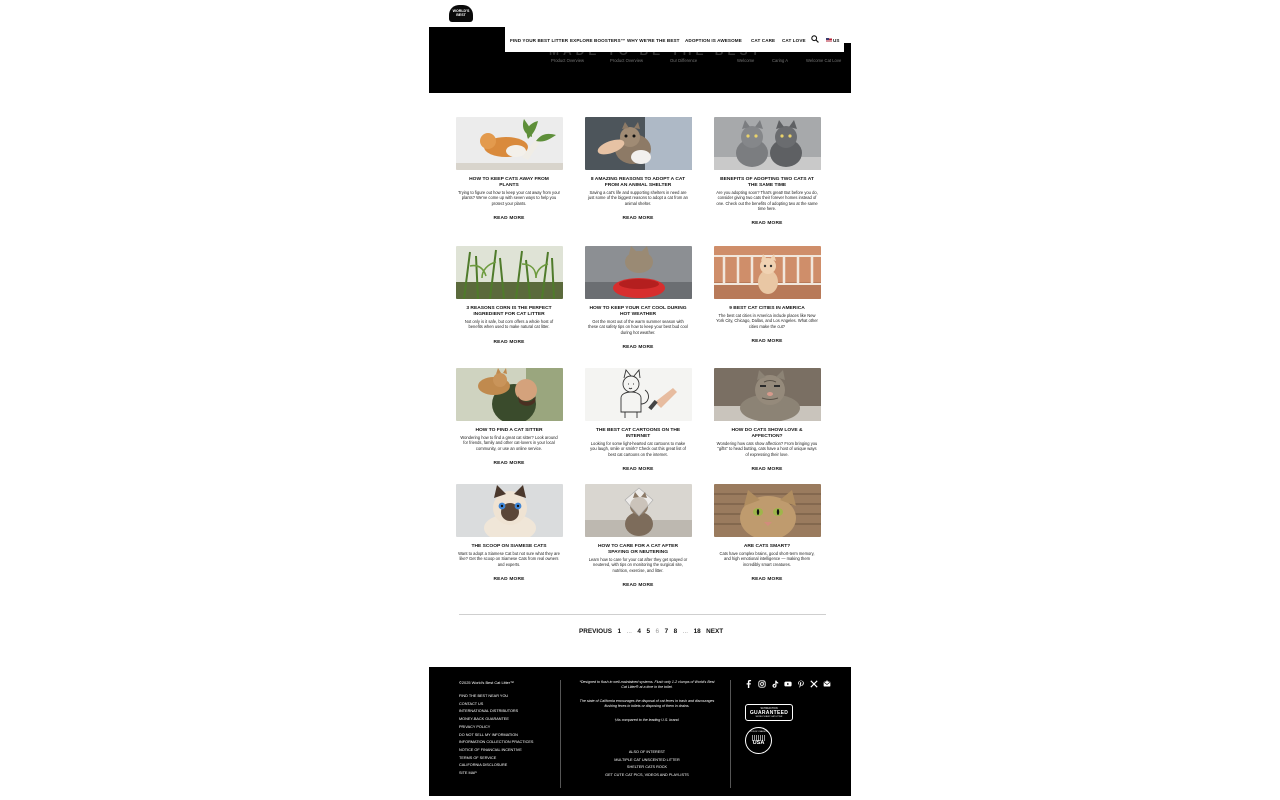  Describe the element at coordinates (597, 40) in the screenshot. I see `nav-explore-boosters: EXPLORE BOOSTERS™` at that location.